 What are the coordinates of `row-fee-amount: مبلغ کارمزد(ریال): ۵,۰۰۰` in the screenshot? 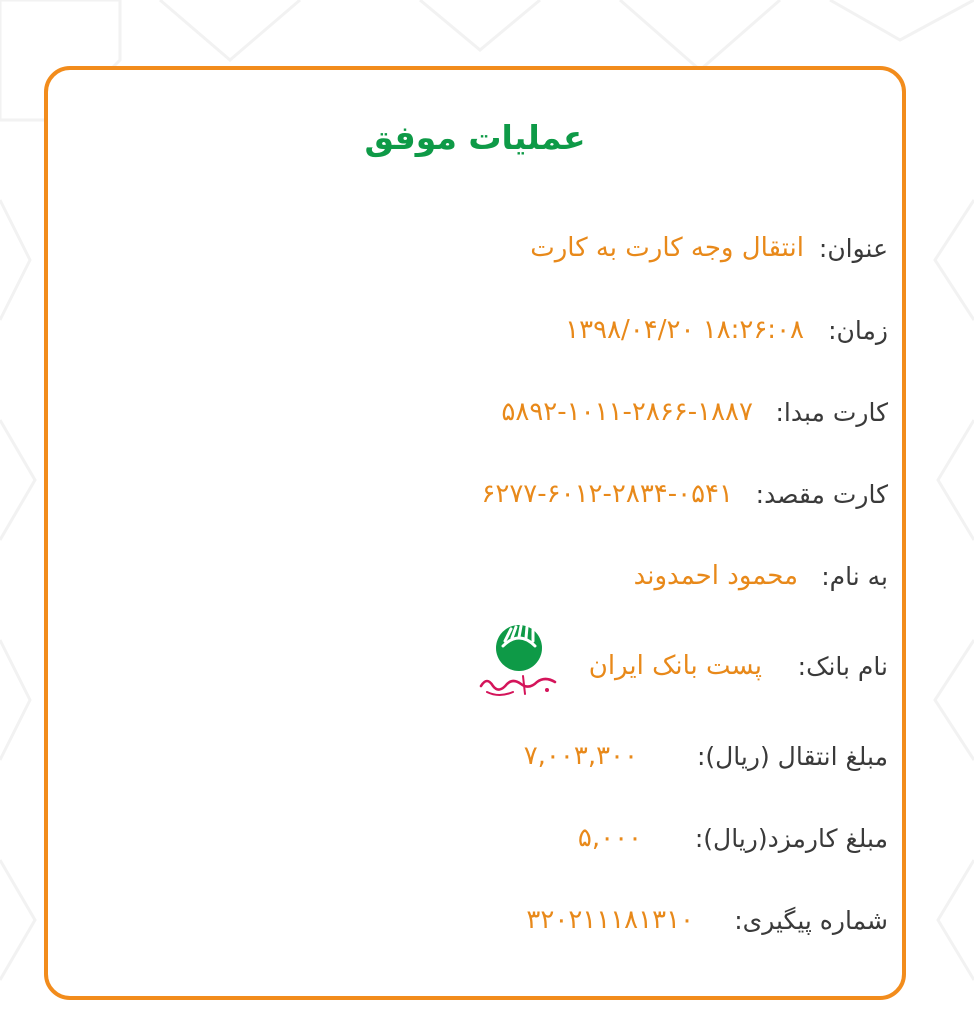 It's located at (733, 838).